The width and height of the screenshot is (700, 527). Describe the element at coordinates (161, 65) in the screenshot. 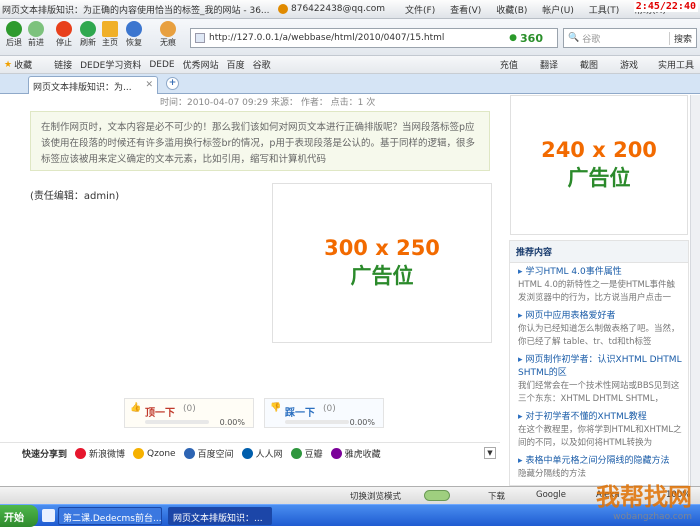

I see `favorites-item-dede: DEDE` at that location.